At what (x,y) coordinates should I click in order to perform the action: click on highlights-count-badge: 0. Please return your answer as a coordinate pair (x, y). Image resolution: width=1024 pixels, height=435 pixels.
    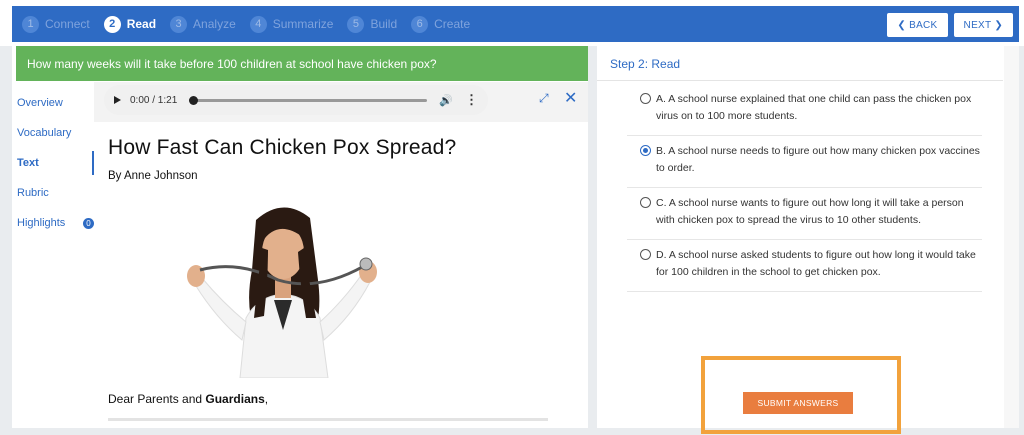
    Looking at the image, I should click on (88, 223).